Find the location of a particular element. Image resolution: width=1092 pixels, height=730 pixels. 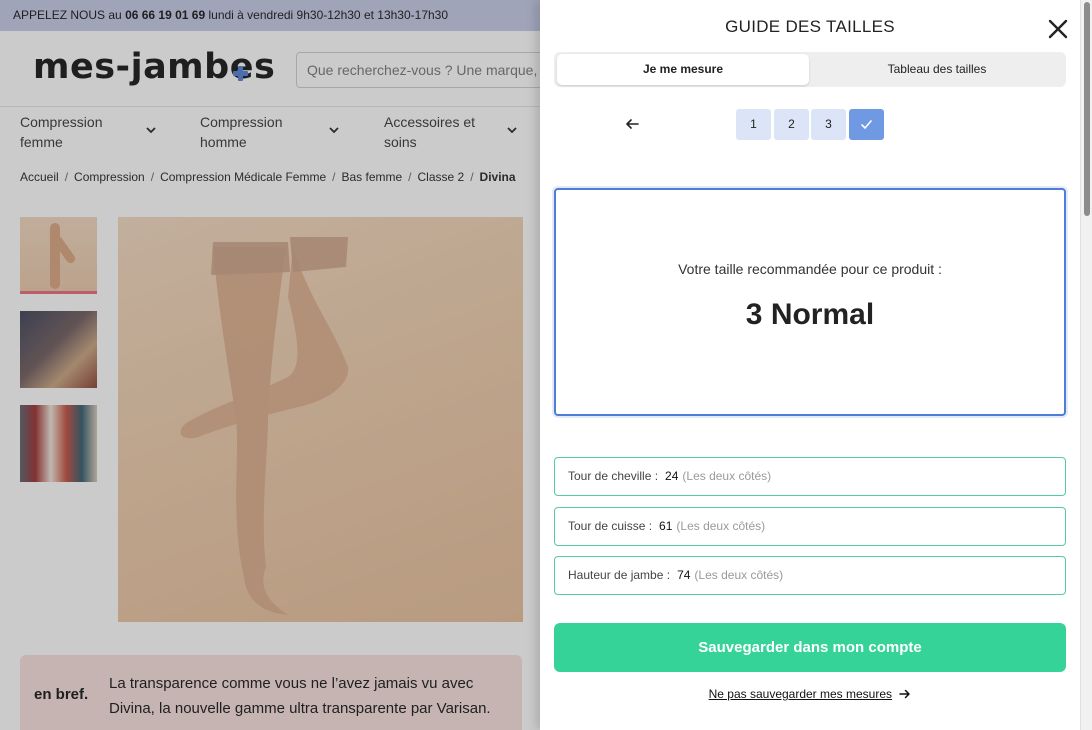

measure-value: 24 is located at coordinates (672, 476).